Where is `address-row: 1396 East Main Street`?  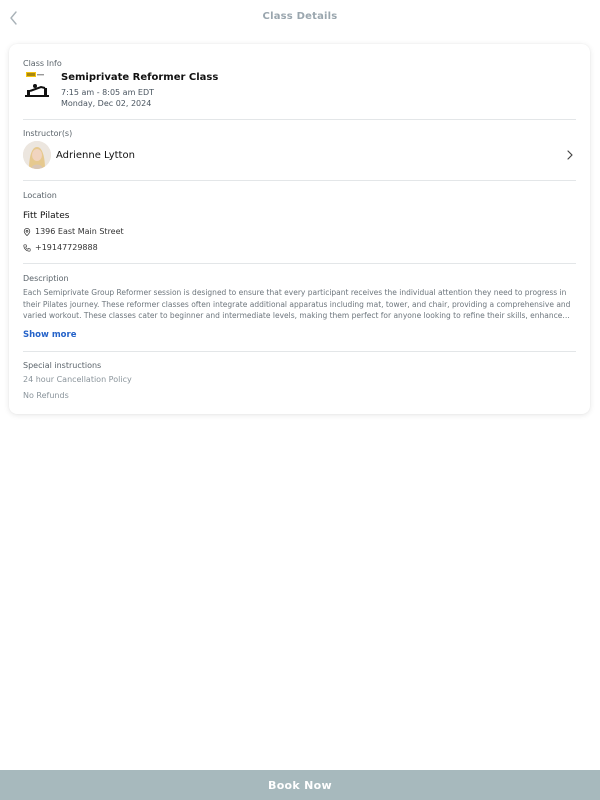 address-row: 1396 East Main Street is located at coordinates (73, 231).